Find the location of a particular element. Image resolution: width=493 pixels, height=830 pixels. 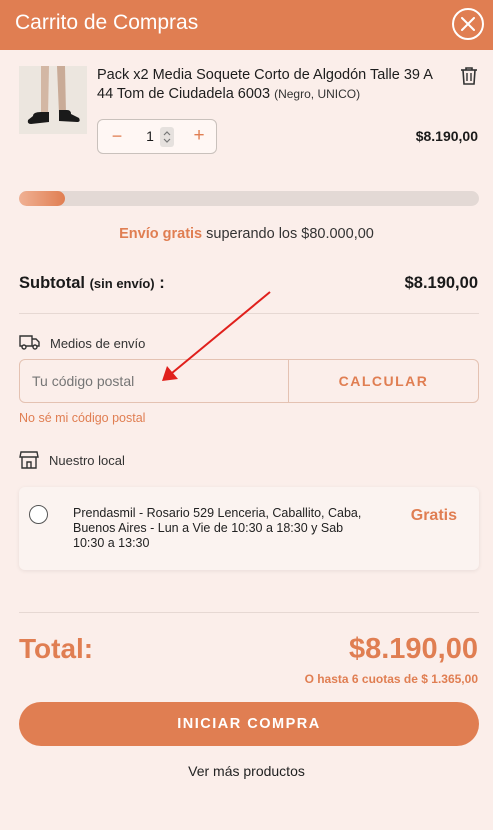

close-icon is located at coordinates (468, 24).